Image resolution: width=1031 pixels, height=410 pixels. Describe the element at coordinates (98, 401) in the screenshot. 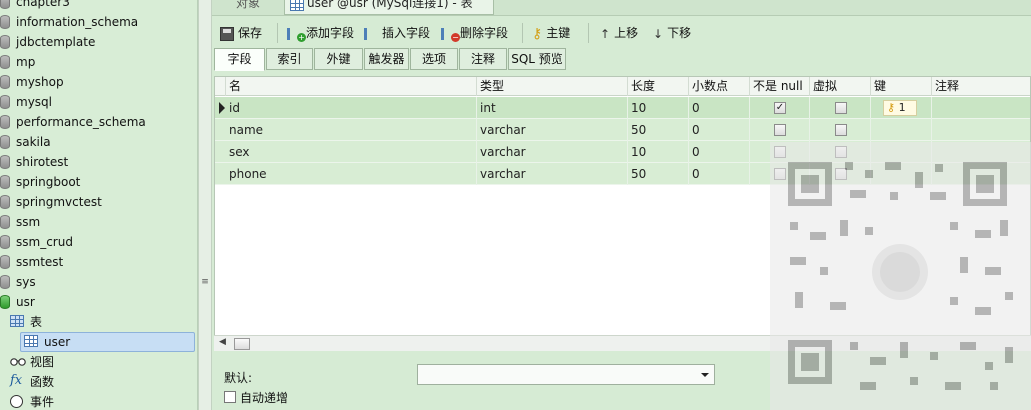

I see `tree-item-events: 事件` at that location.